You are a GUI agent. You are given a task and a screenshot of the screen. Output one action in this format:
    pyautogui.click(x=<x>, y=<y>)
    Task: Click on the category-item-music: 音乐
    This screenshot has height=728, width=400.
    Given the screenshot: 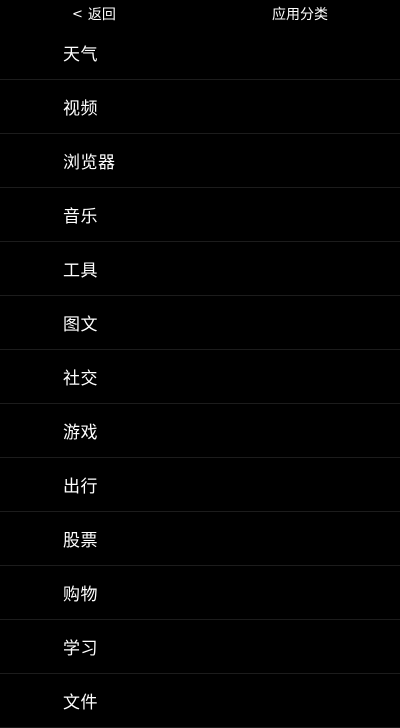 What is the action you would take?
    pyautogui.click(x=200, y=215)
    